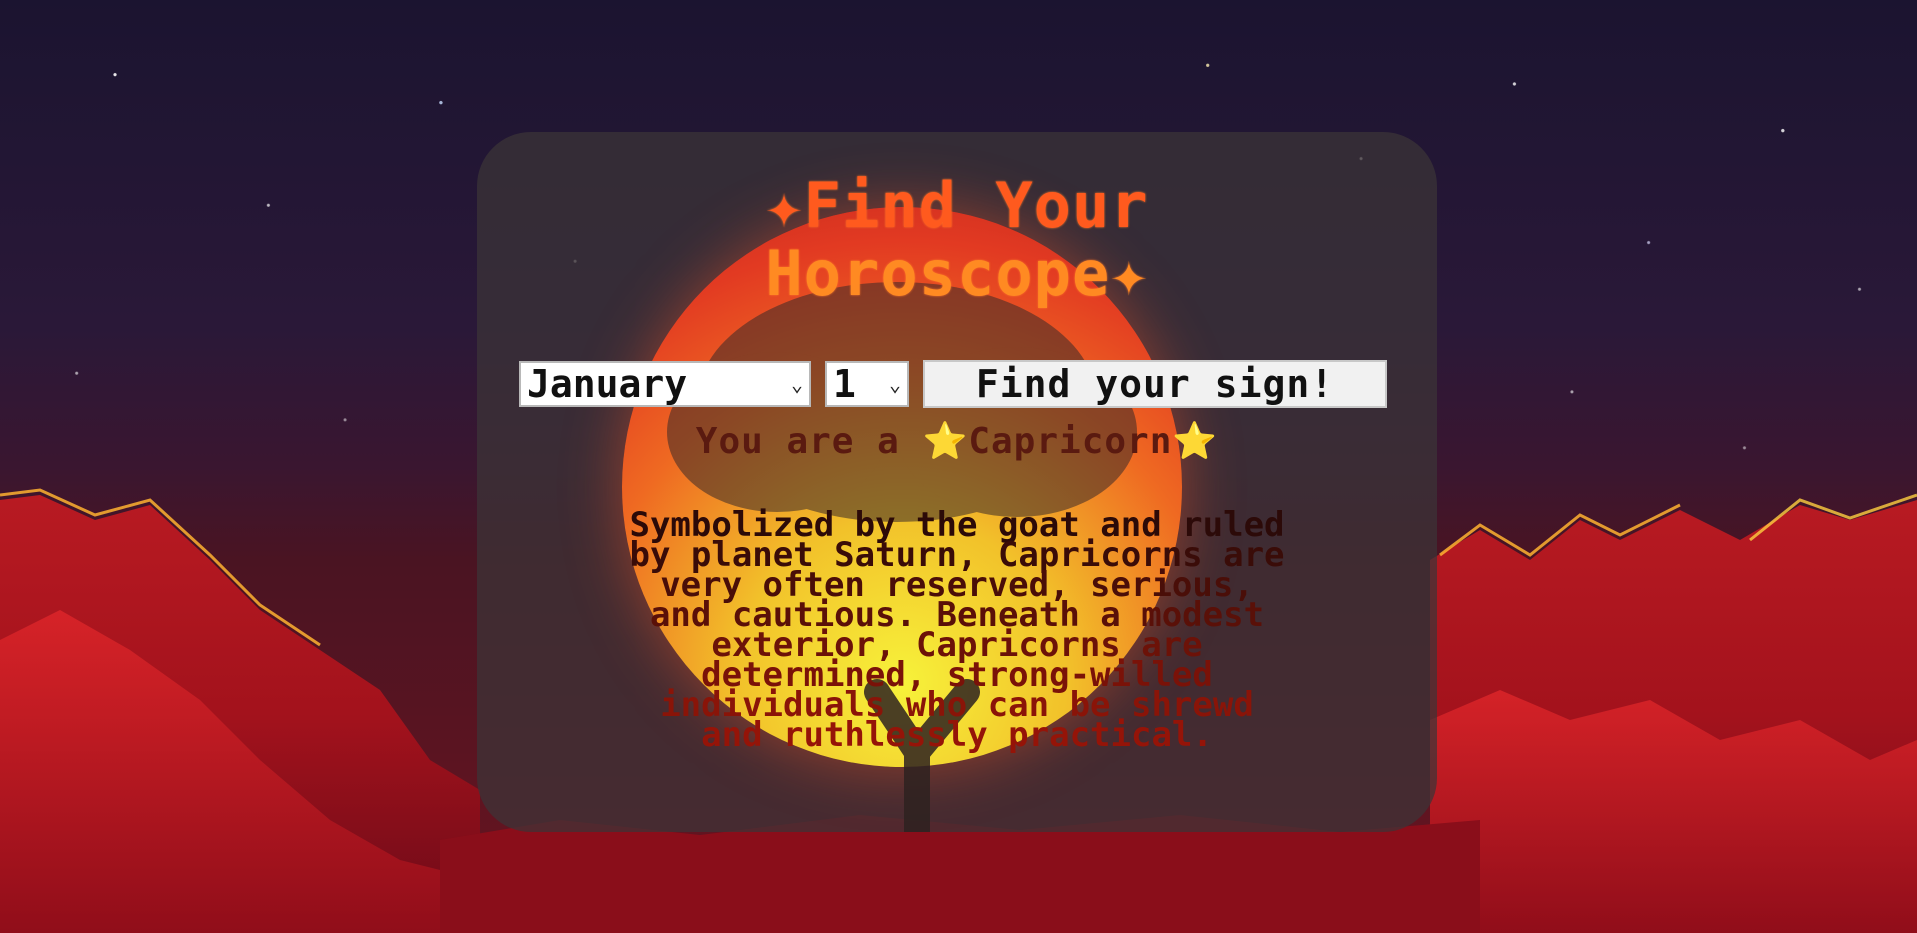 This screenshot has height=933, width=1917. I want to click on page-title: ✦Find Your Horoscope✦, so click(957, 240).